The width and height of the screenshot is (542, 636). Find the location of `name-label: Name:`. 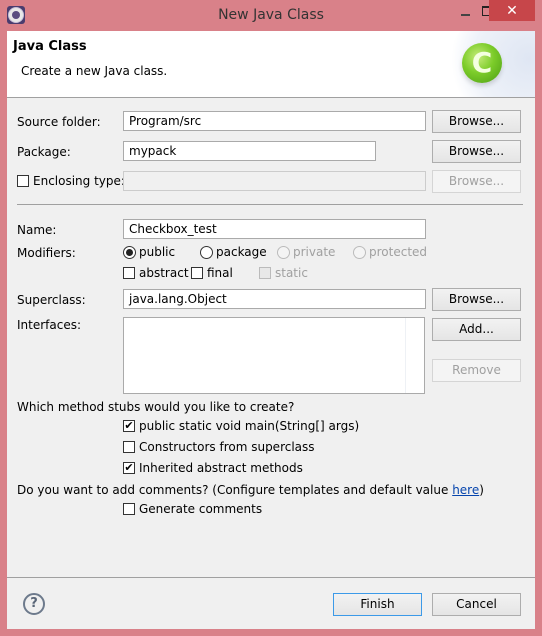

name-label: Name: is located at coordinates (37, 230).